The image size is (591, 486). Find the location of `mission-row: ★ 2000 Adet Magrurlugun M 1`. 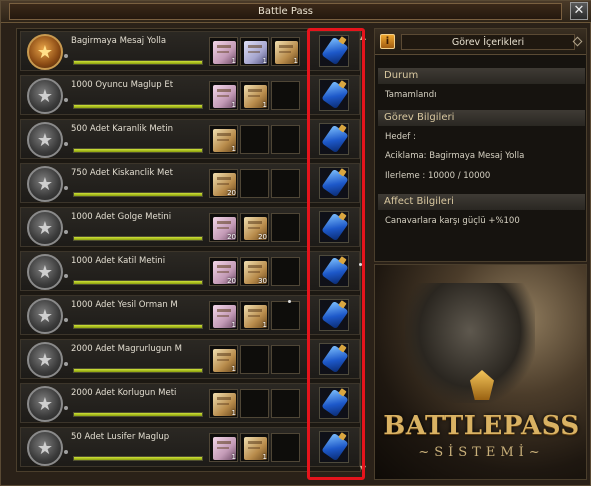

mission-row: ★ 2000 Adet Magrurlugun M 1 is located at coordinates (190, 359).